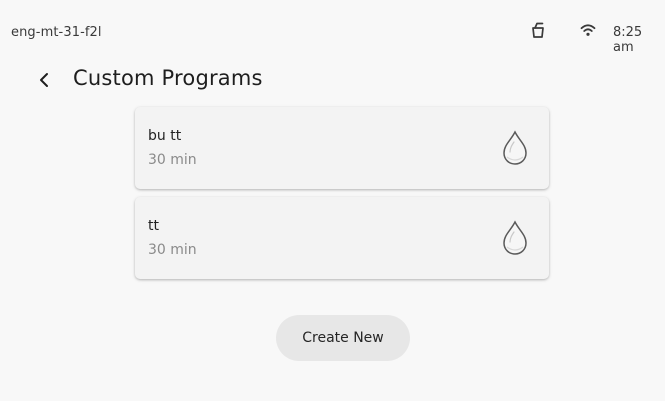 The width and height of the screenshot is (665, 401). What do you see at coordinates (168, 78) in the screenshot?
I see `page-title: Custom Programs` at bounding box center [168, 78].